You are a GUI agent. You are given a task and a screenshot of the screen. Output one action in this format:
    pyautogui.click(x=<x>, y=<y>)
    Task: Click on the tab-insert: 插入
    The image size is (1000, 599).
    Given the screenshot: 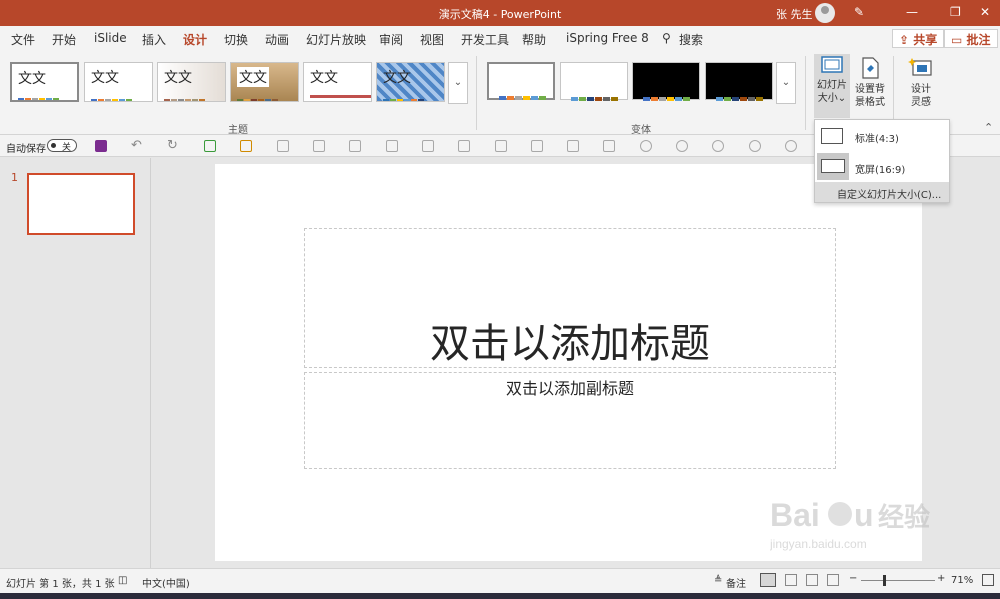 What is the action you would take?
    pyautogui.click(x=154, y=39)
    